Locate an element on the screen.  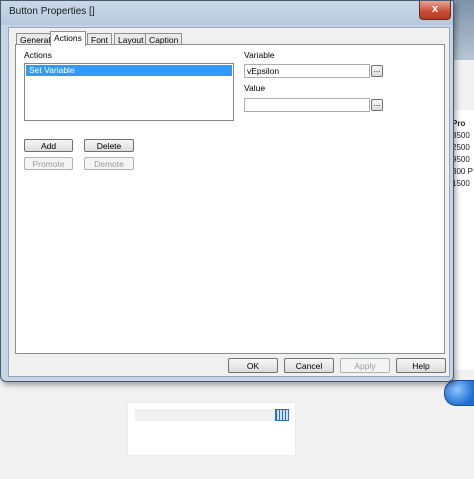
ok-button: OK is located at coordinates (253, 365).